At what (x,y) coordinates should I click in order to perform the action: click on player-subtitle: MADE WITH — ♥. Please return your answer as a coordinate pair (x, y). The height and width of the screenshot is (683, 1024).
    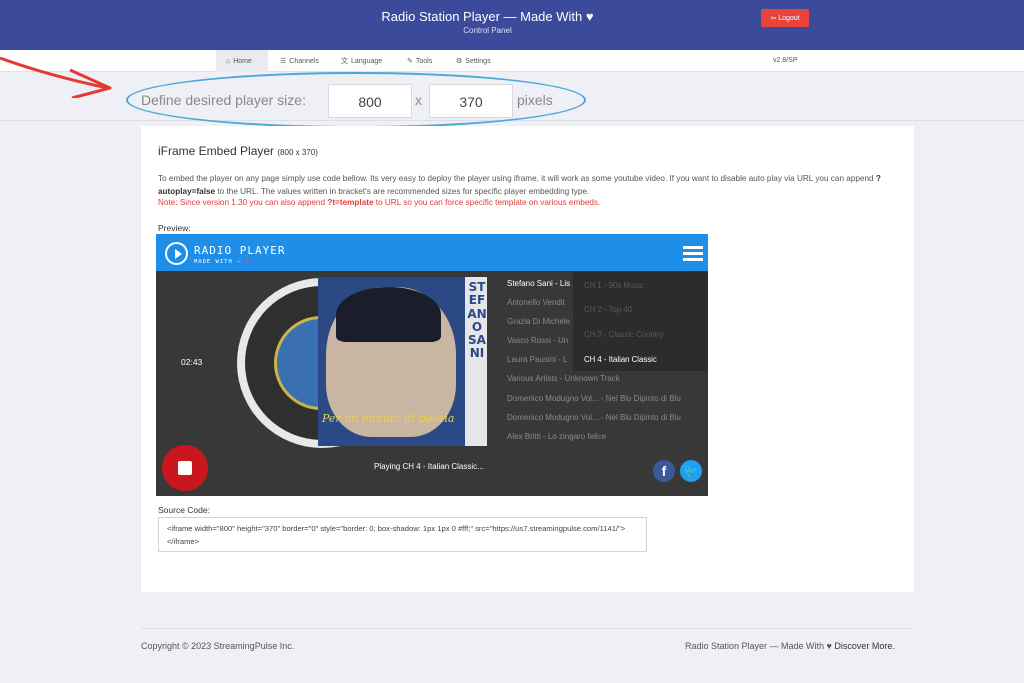
    Looking at the image, I should click on (222, 262).